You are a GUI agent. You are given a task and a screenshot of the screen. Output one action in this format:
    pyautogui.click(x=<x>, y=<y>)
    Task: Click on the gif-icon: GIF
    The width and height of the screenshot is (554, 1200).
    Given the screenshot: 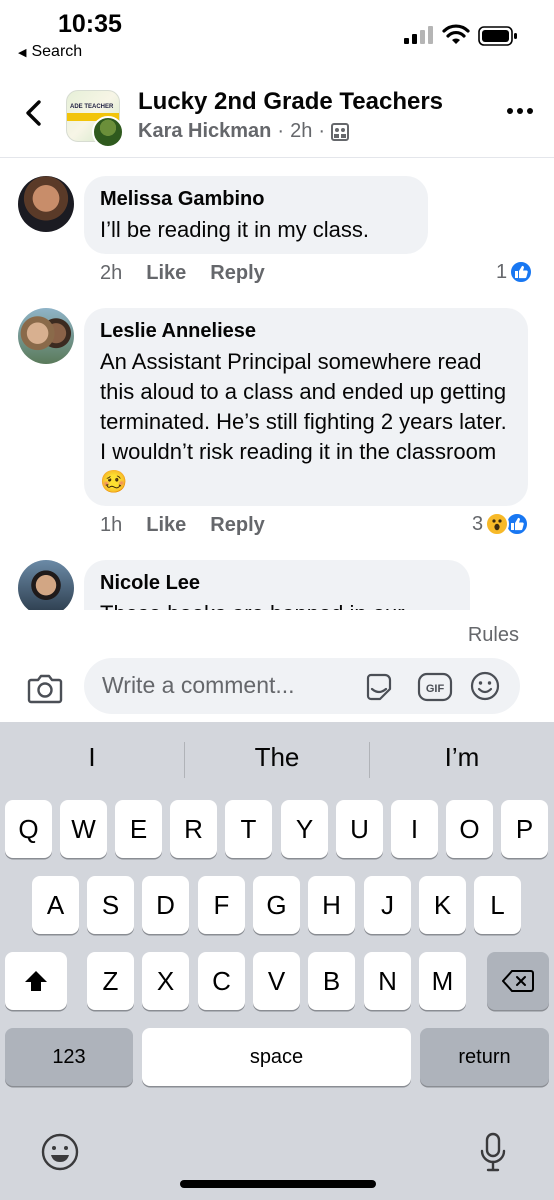 What is the action you would take?
    pyautogui.click(x=435, y=687)
    